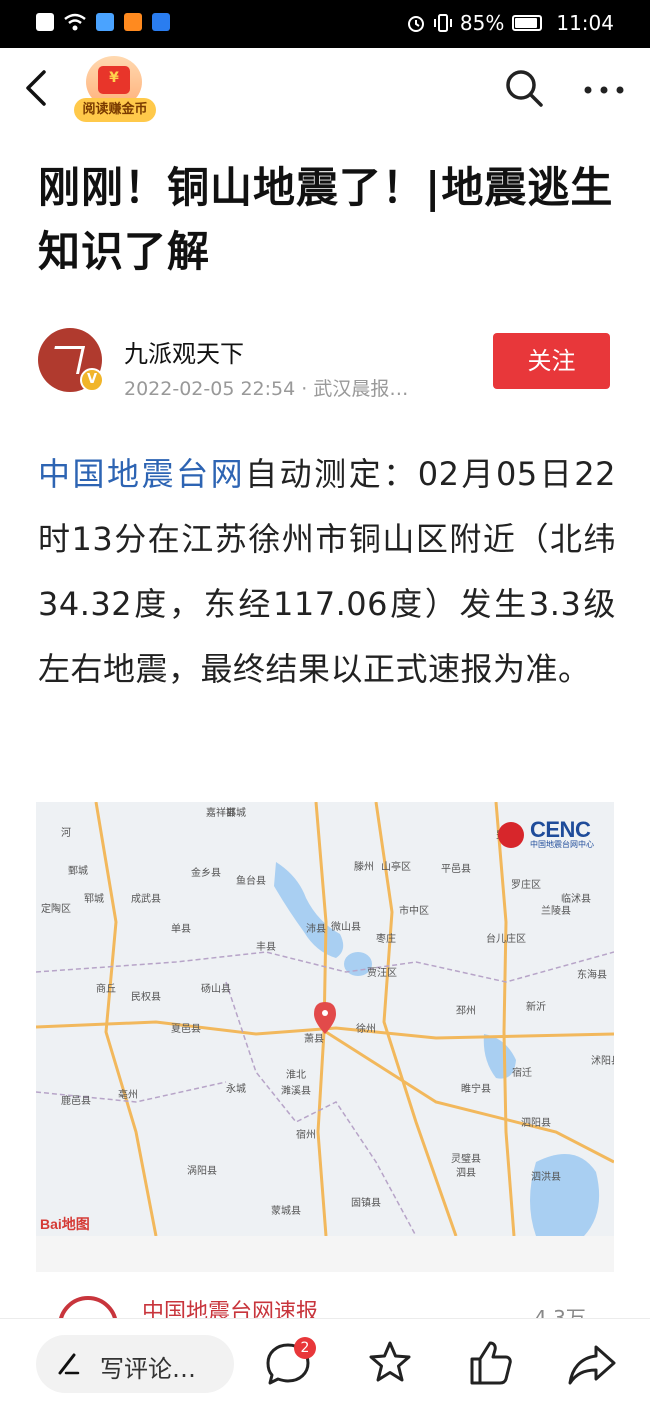 The width and height of the screenshot is (650, 1409). I want to click on like-button, so click(490, 1363).